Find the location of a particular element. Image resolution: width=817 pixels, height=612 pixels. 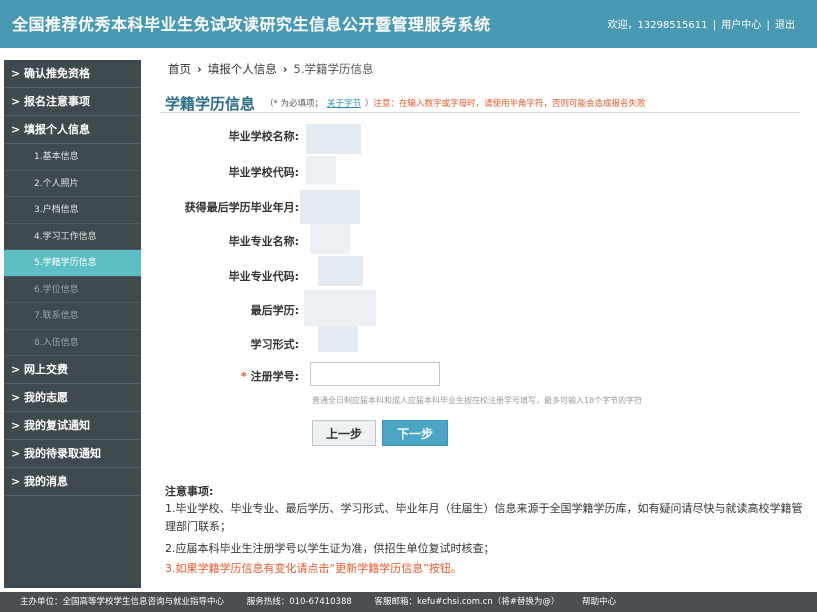

sidebar-item-retest-notice: > 我的复试通知 is located at coordinates (72, 426).